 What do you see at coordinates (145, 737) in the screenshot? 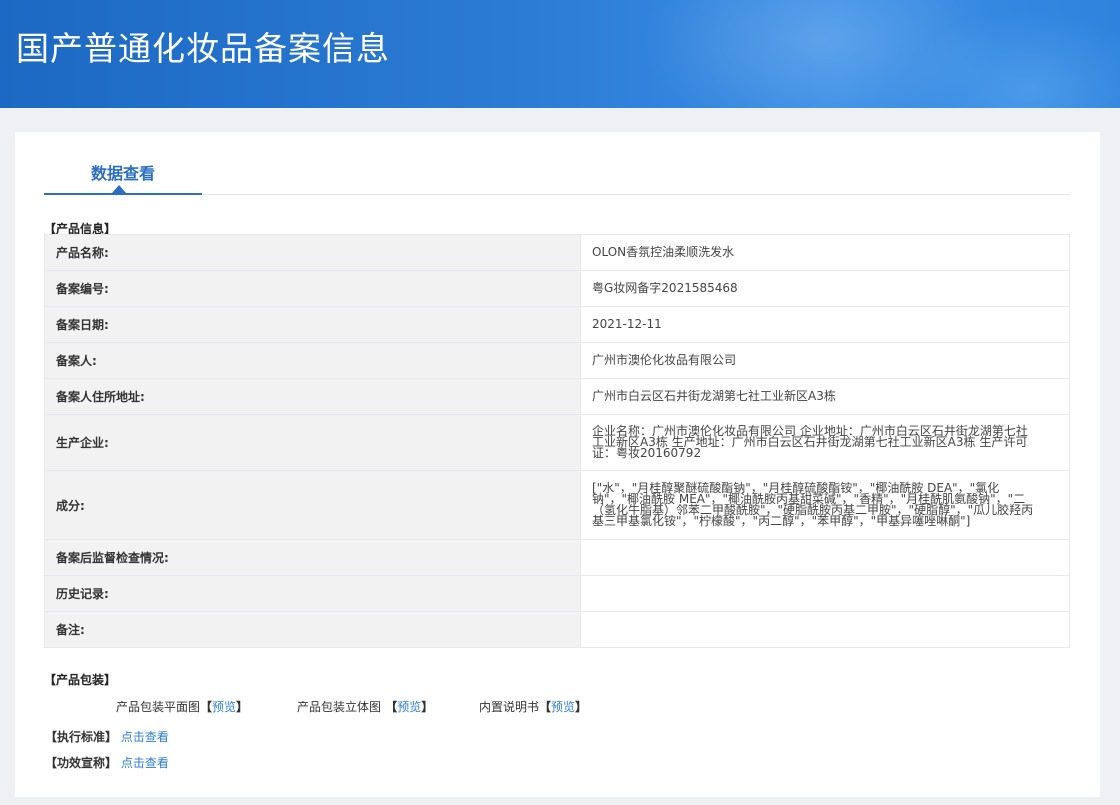
I see `standard-view-link: 点击查看` at bounding box center [145, 737].